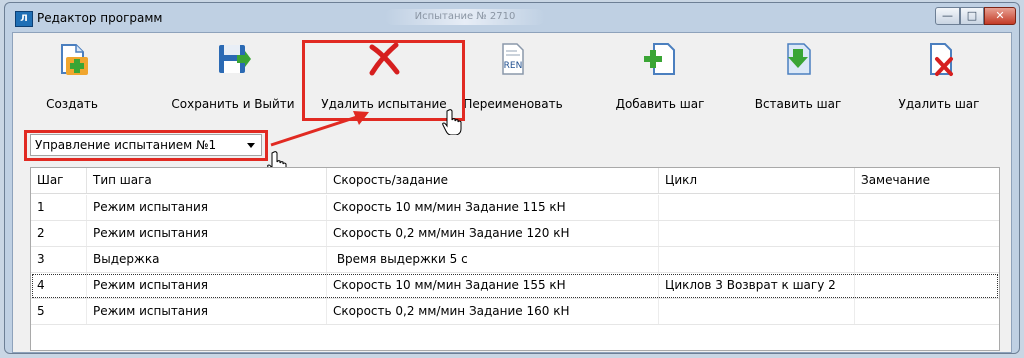 The height and width of the screenshot is (358, 1024). I want to click on floppy-save-icon, so click(235, 59).